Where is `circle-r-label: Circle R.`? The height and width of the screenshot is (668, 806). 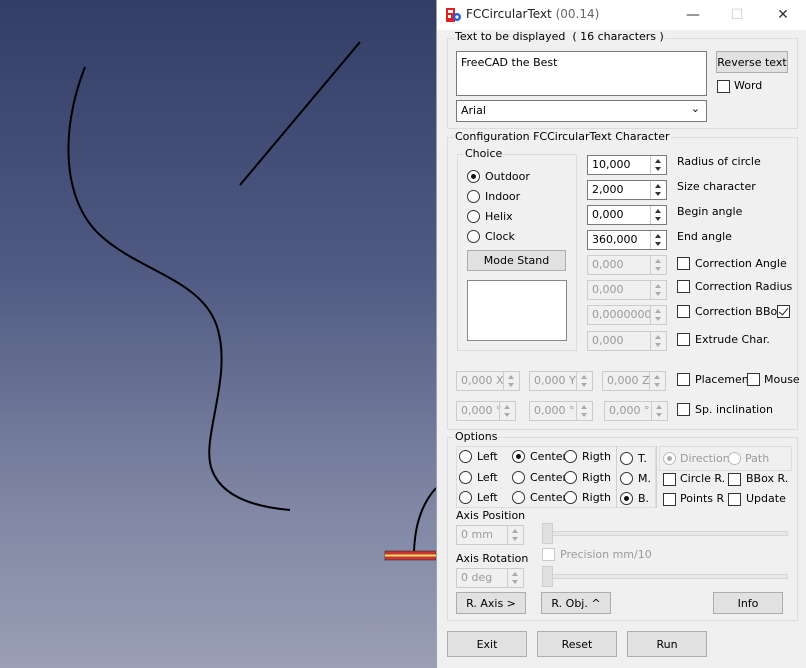
circle-r-label: Circle R. is located at coordinates (703, 478).